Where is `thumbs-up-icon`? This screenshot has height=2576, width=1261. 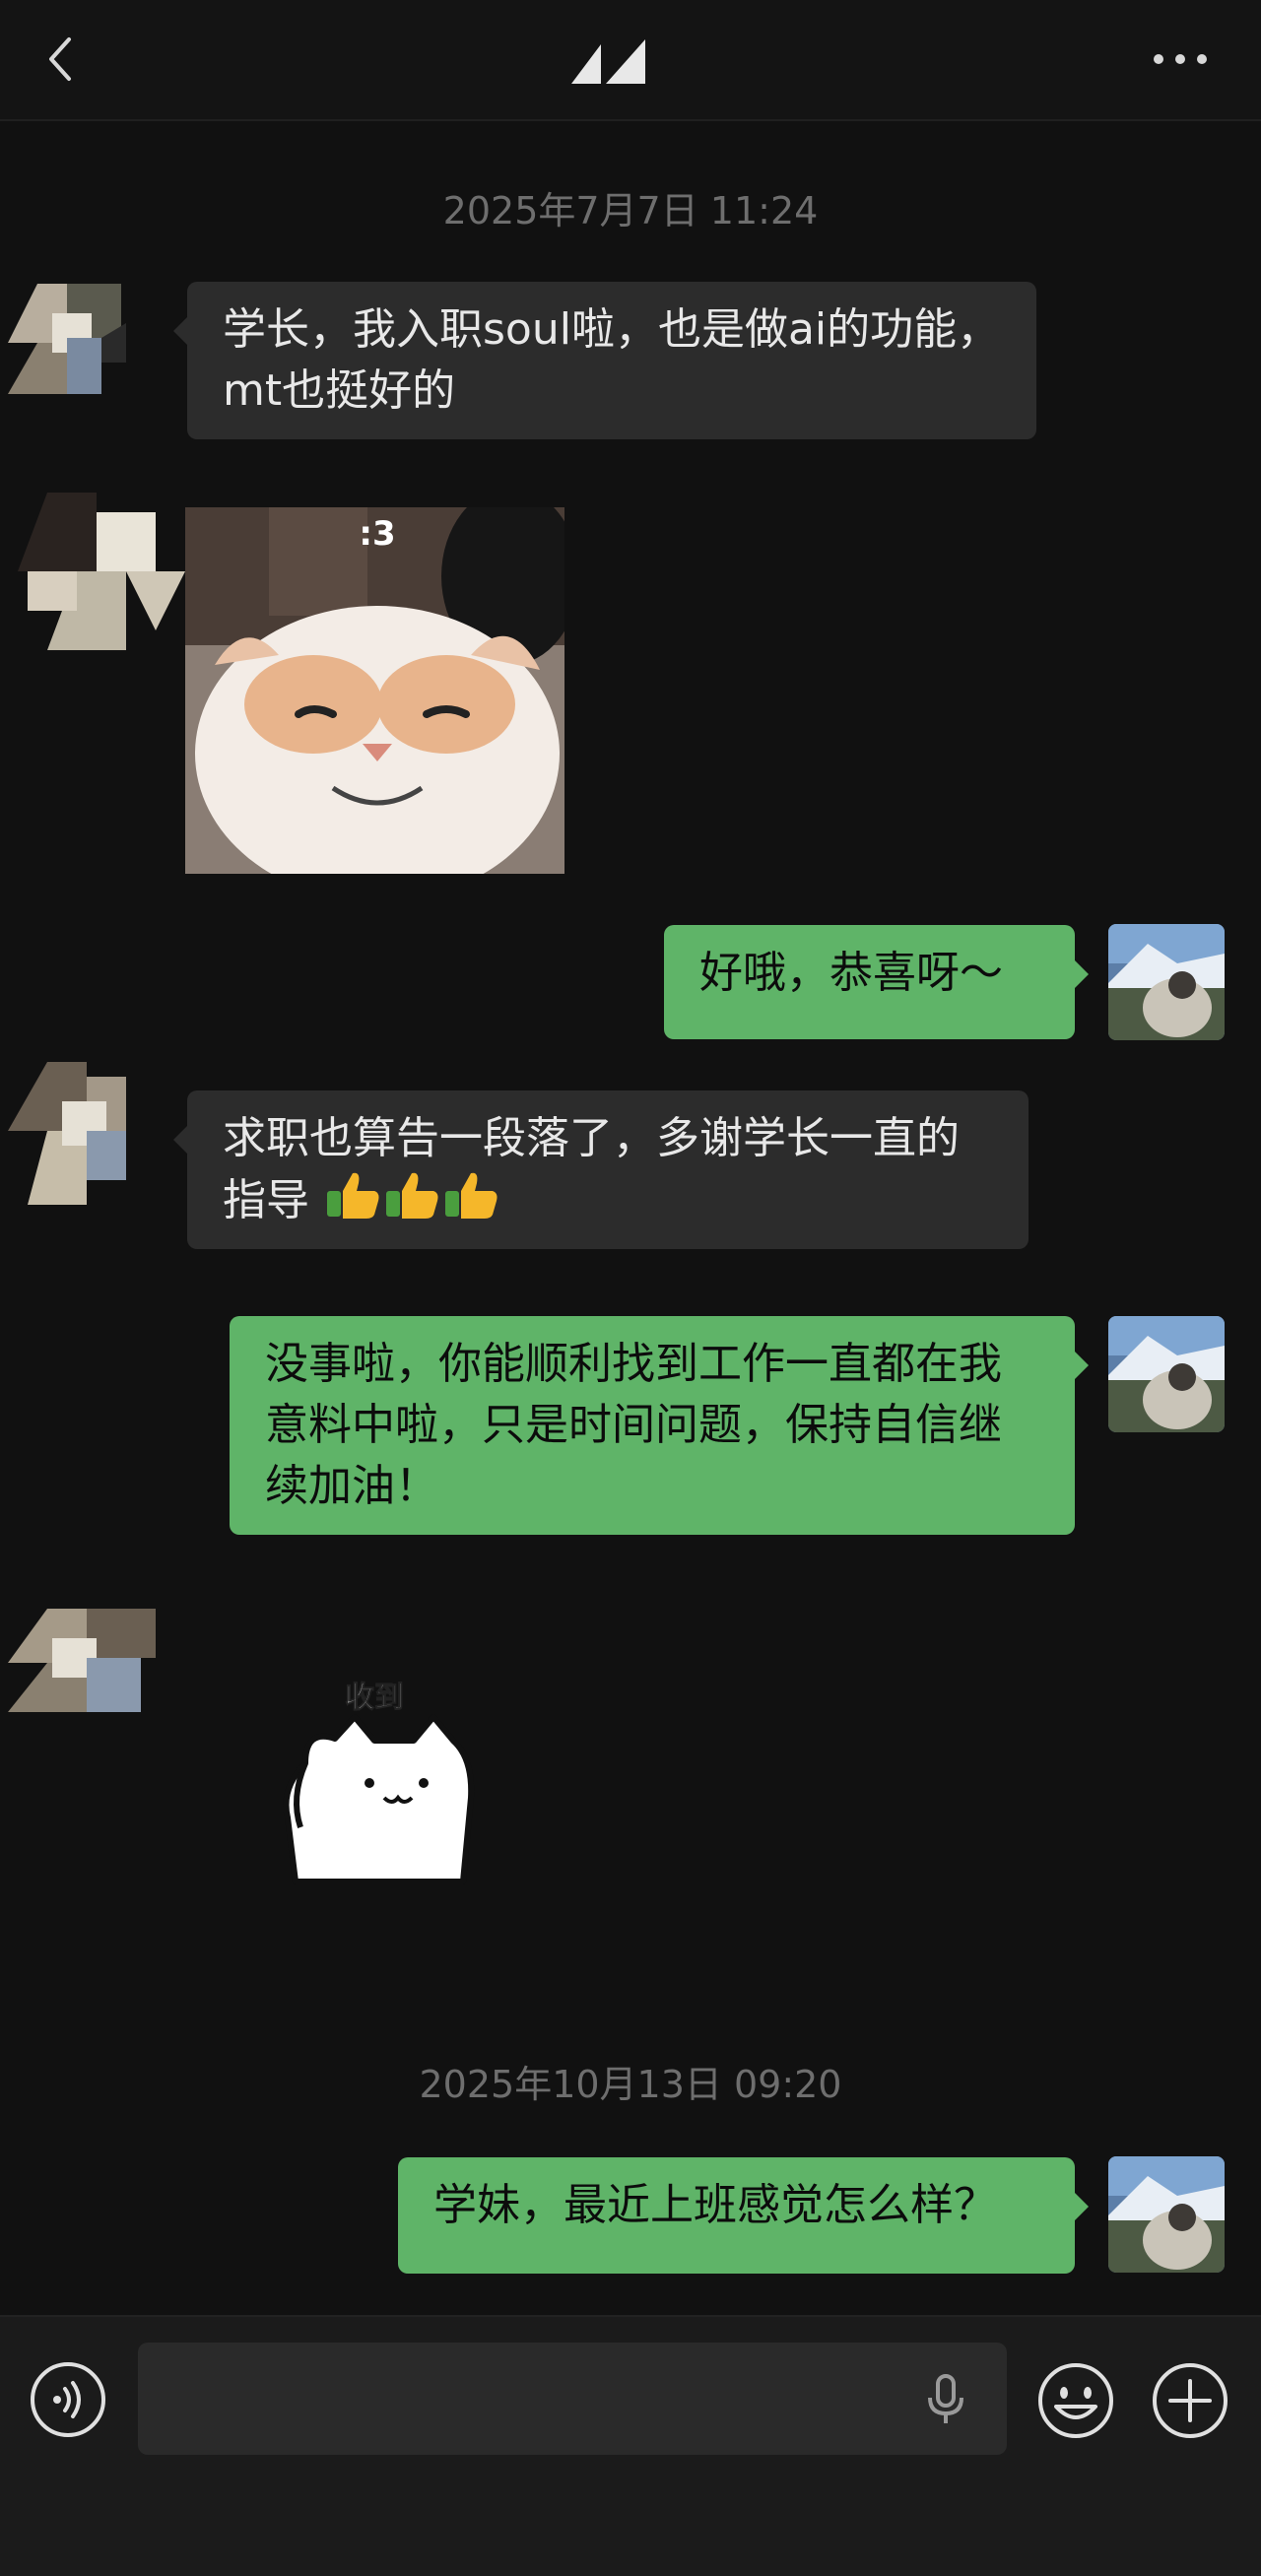 thumbs-up-icon is located at coordinates (404, 1199).